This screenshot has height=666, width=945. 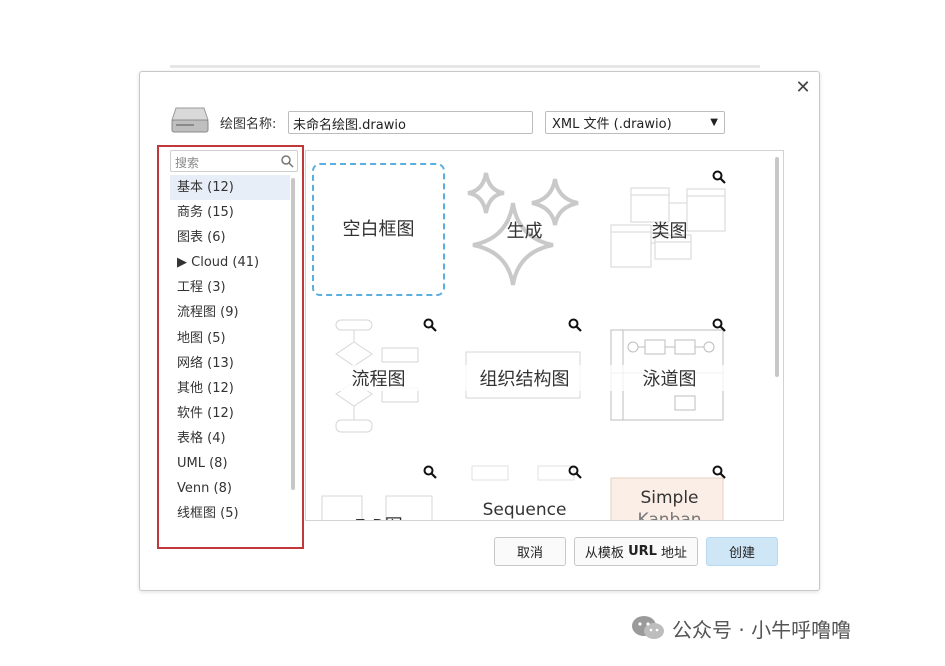 What do you see at coordinates (669, 378) in the screenshot?
I see `template-swimlane-label: 泳道图` at bounding box center [669, 378].